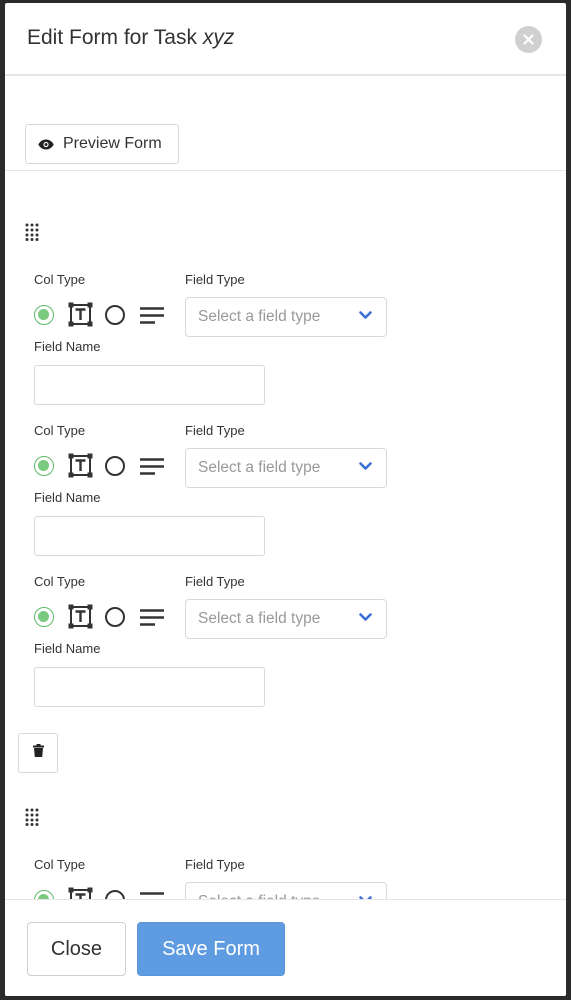 The image size is (571, 1000). What do you see at coordinates (112, 143) in the screenshot?
I see `preview-form-label: Preview Form` at bounding box center [112, 143].